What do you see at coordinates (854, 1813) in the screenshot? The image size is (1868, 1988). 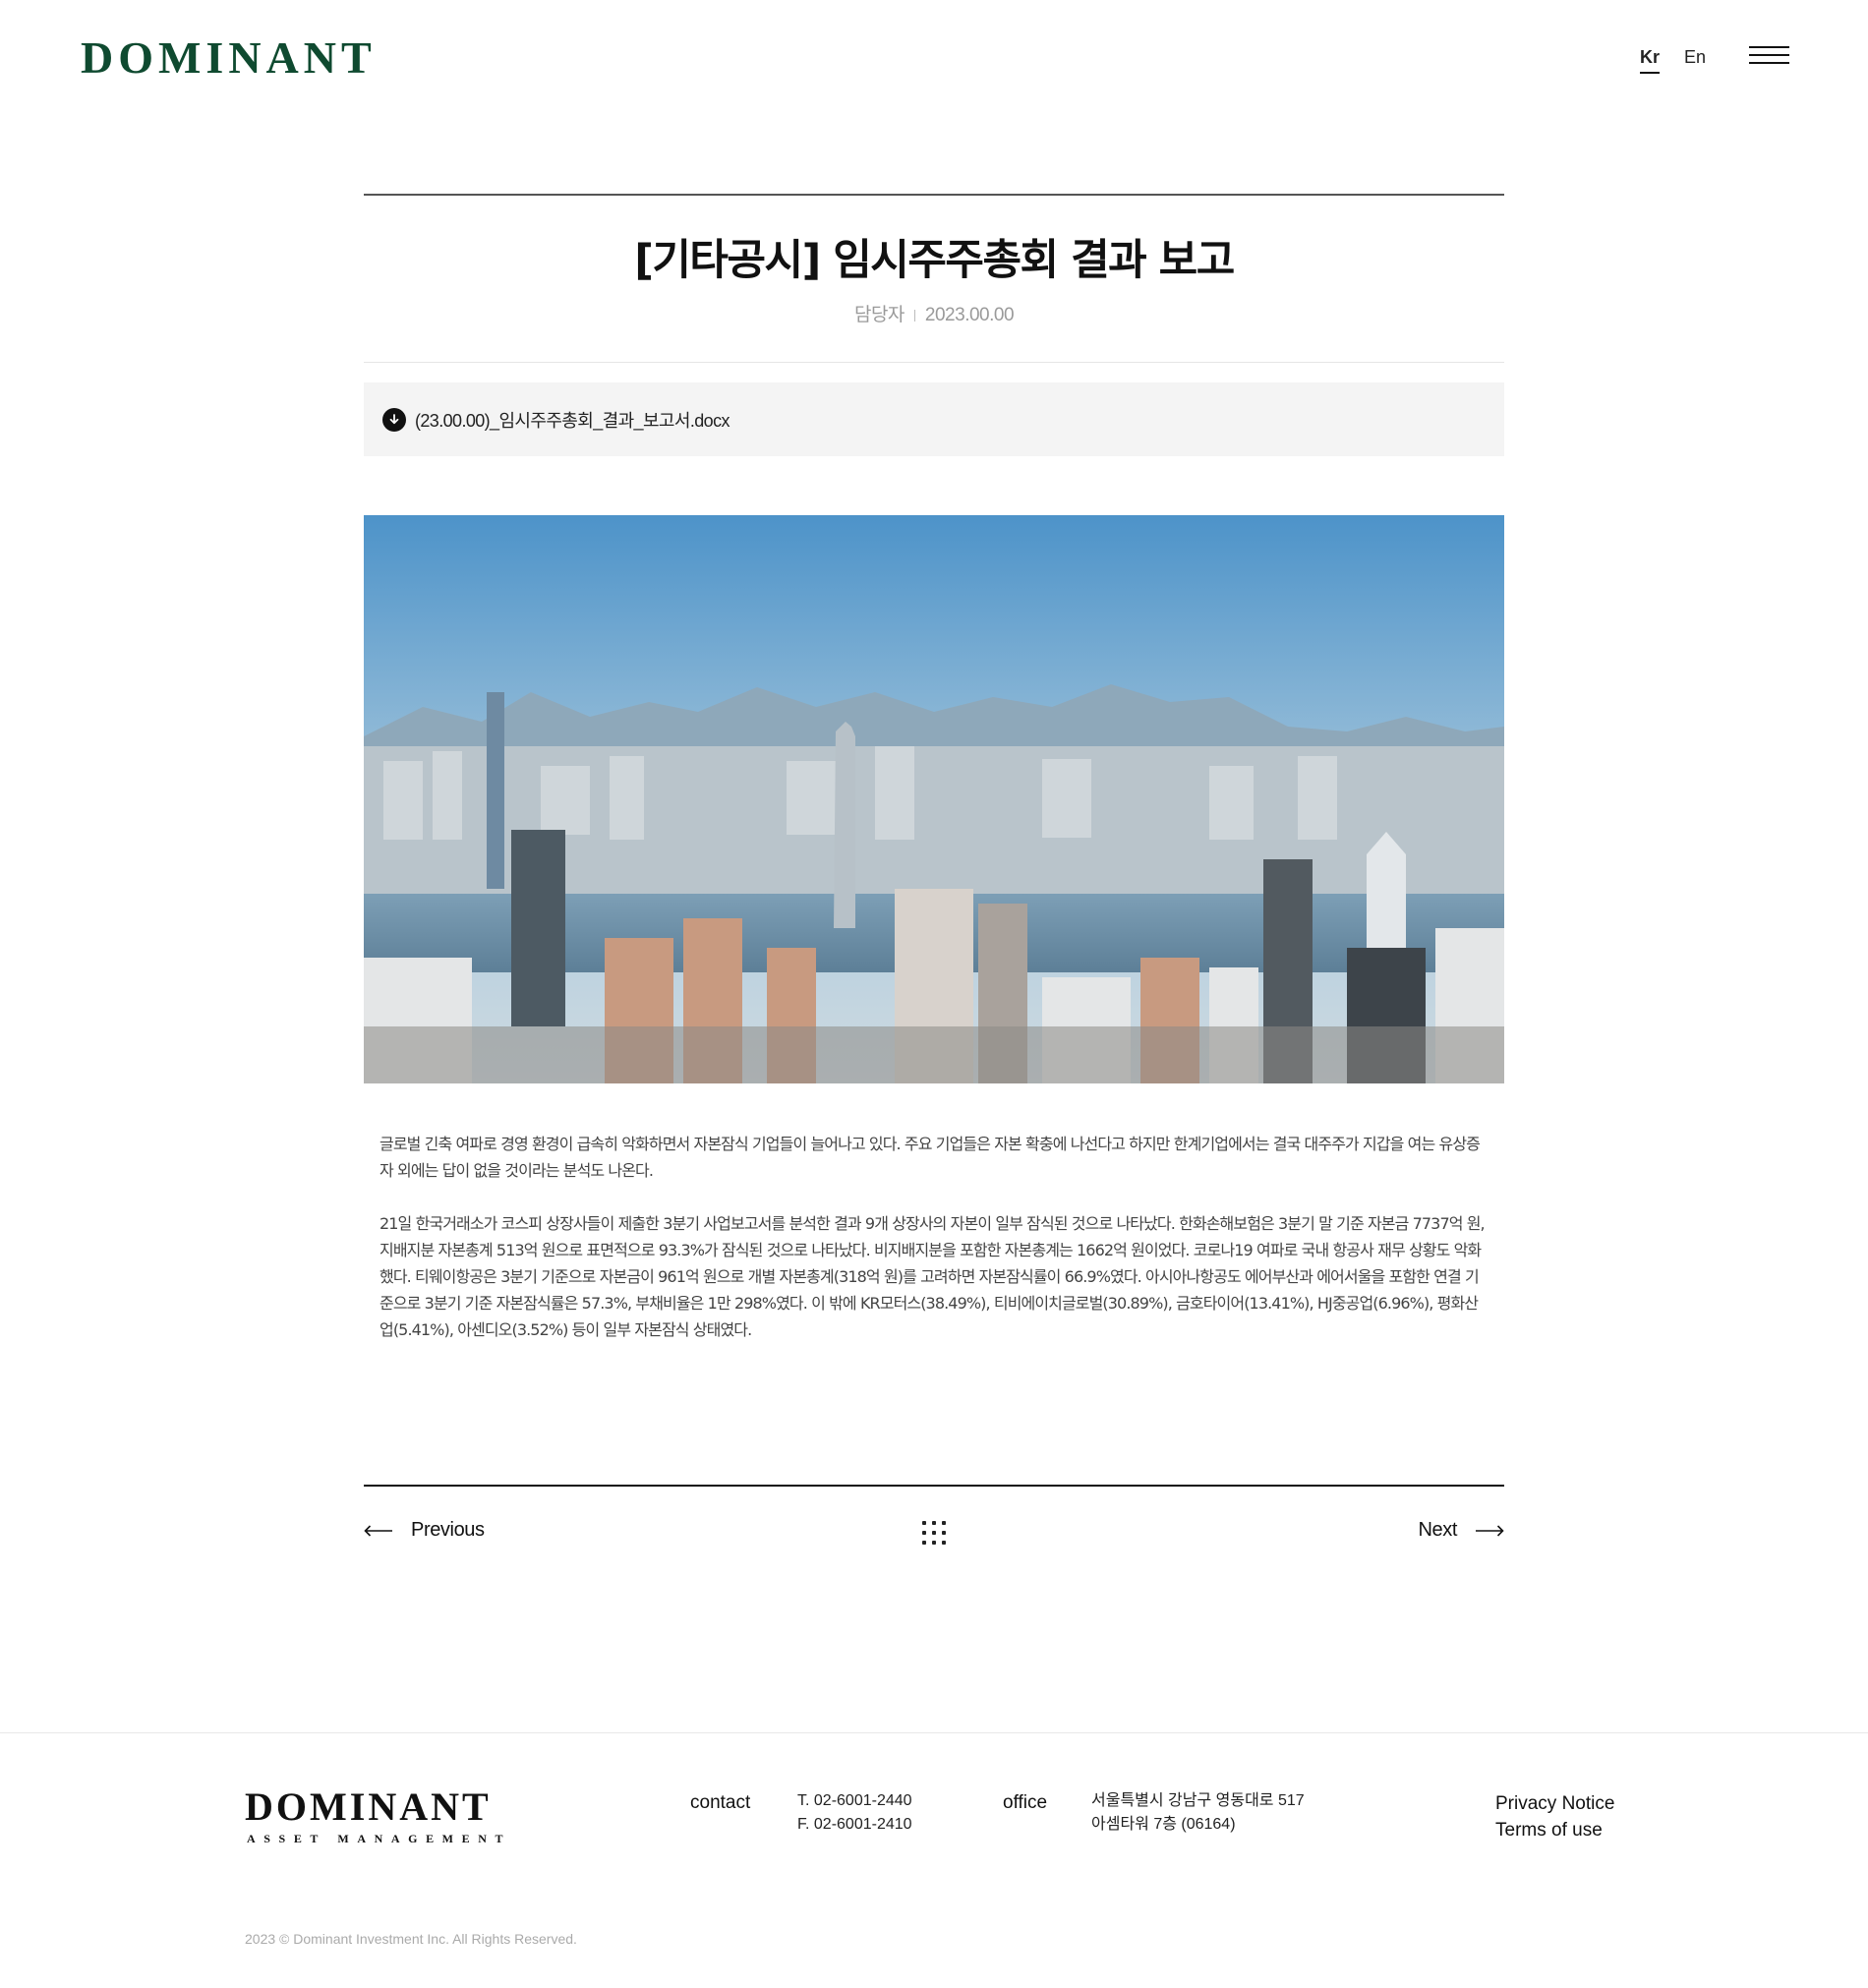 I see `footer-contact-values: T. 02-6001-2440 F. 02-6001-2410` at bounding box center [854, 1813].